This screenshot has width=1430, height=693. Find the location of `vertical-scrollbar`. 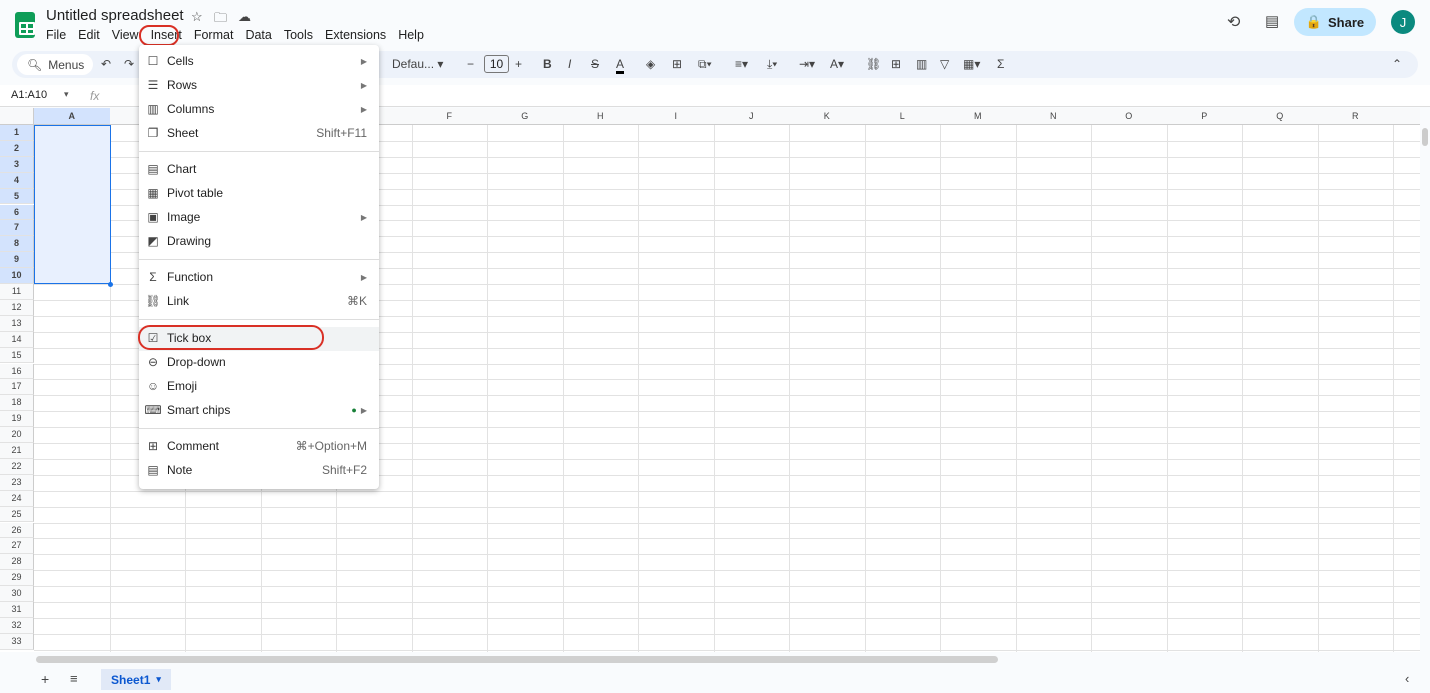

vertical-scrollbar is located at coordinates (1425, 137).